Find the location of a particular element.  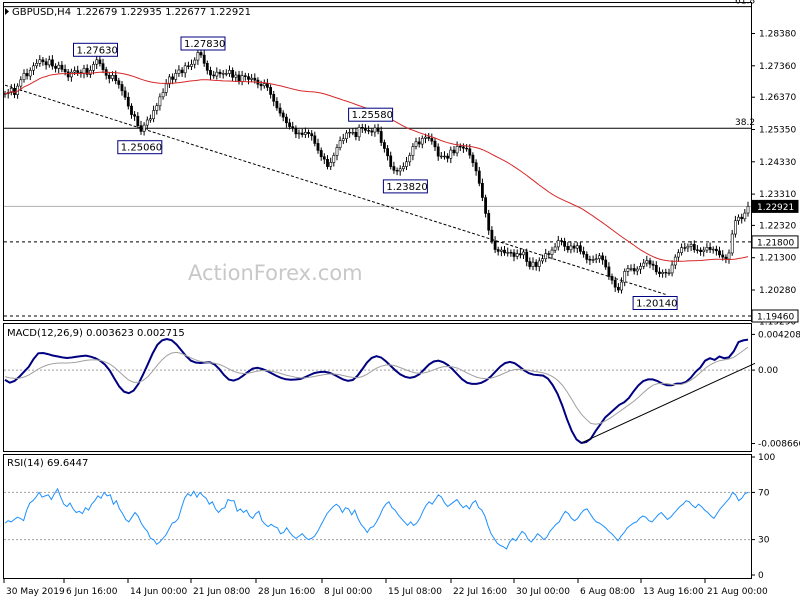

rsi-tick-label: 70 is located at coordinates (764, 493).